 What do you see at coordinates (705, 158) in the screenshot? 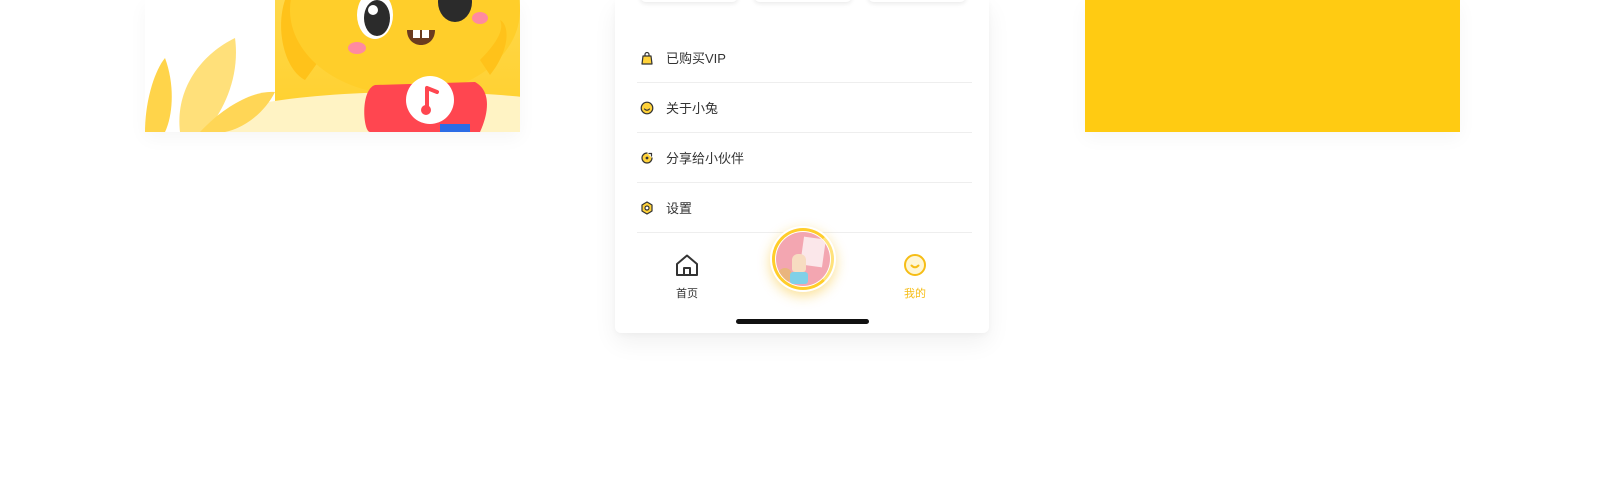
I see `menu-item-label: 分享给小伙伴` at bounding box center [705, 158].